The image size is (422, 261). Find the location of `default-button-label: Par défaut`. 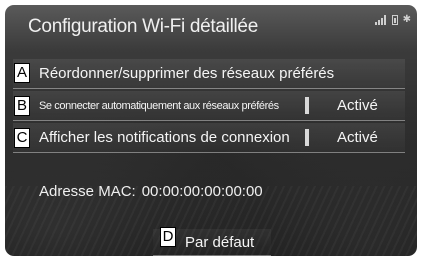

default-button-label: Par défaut is located at coordinates (220, 242).